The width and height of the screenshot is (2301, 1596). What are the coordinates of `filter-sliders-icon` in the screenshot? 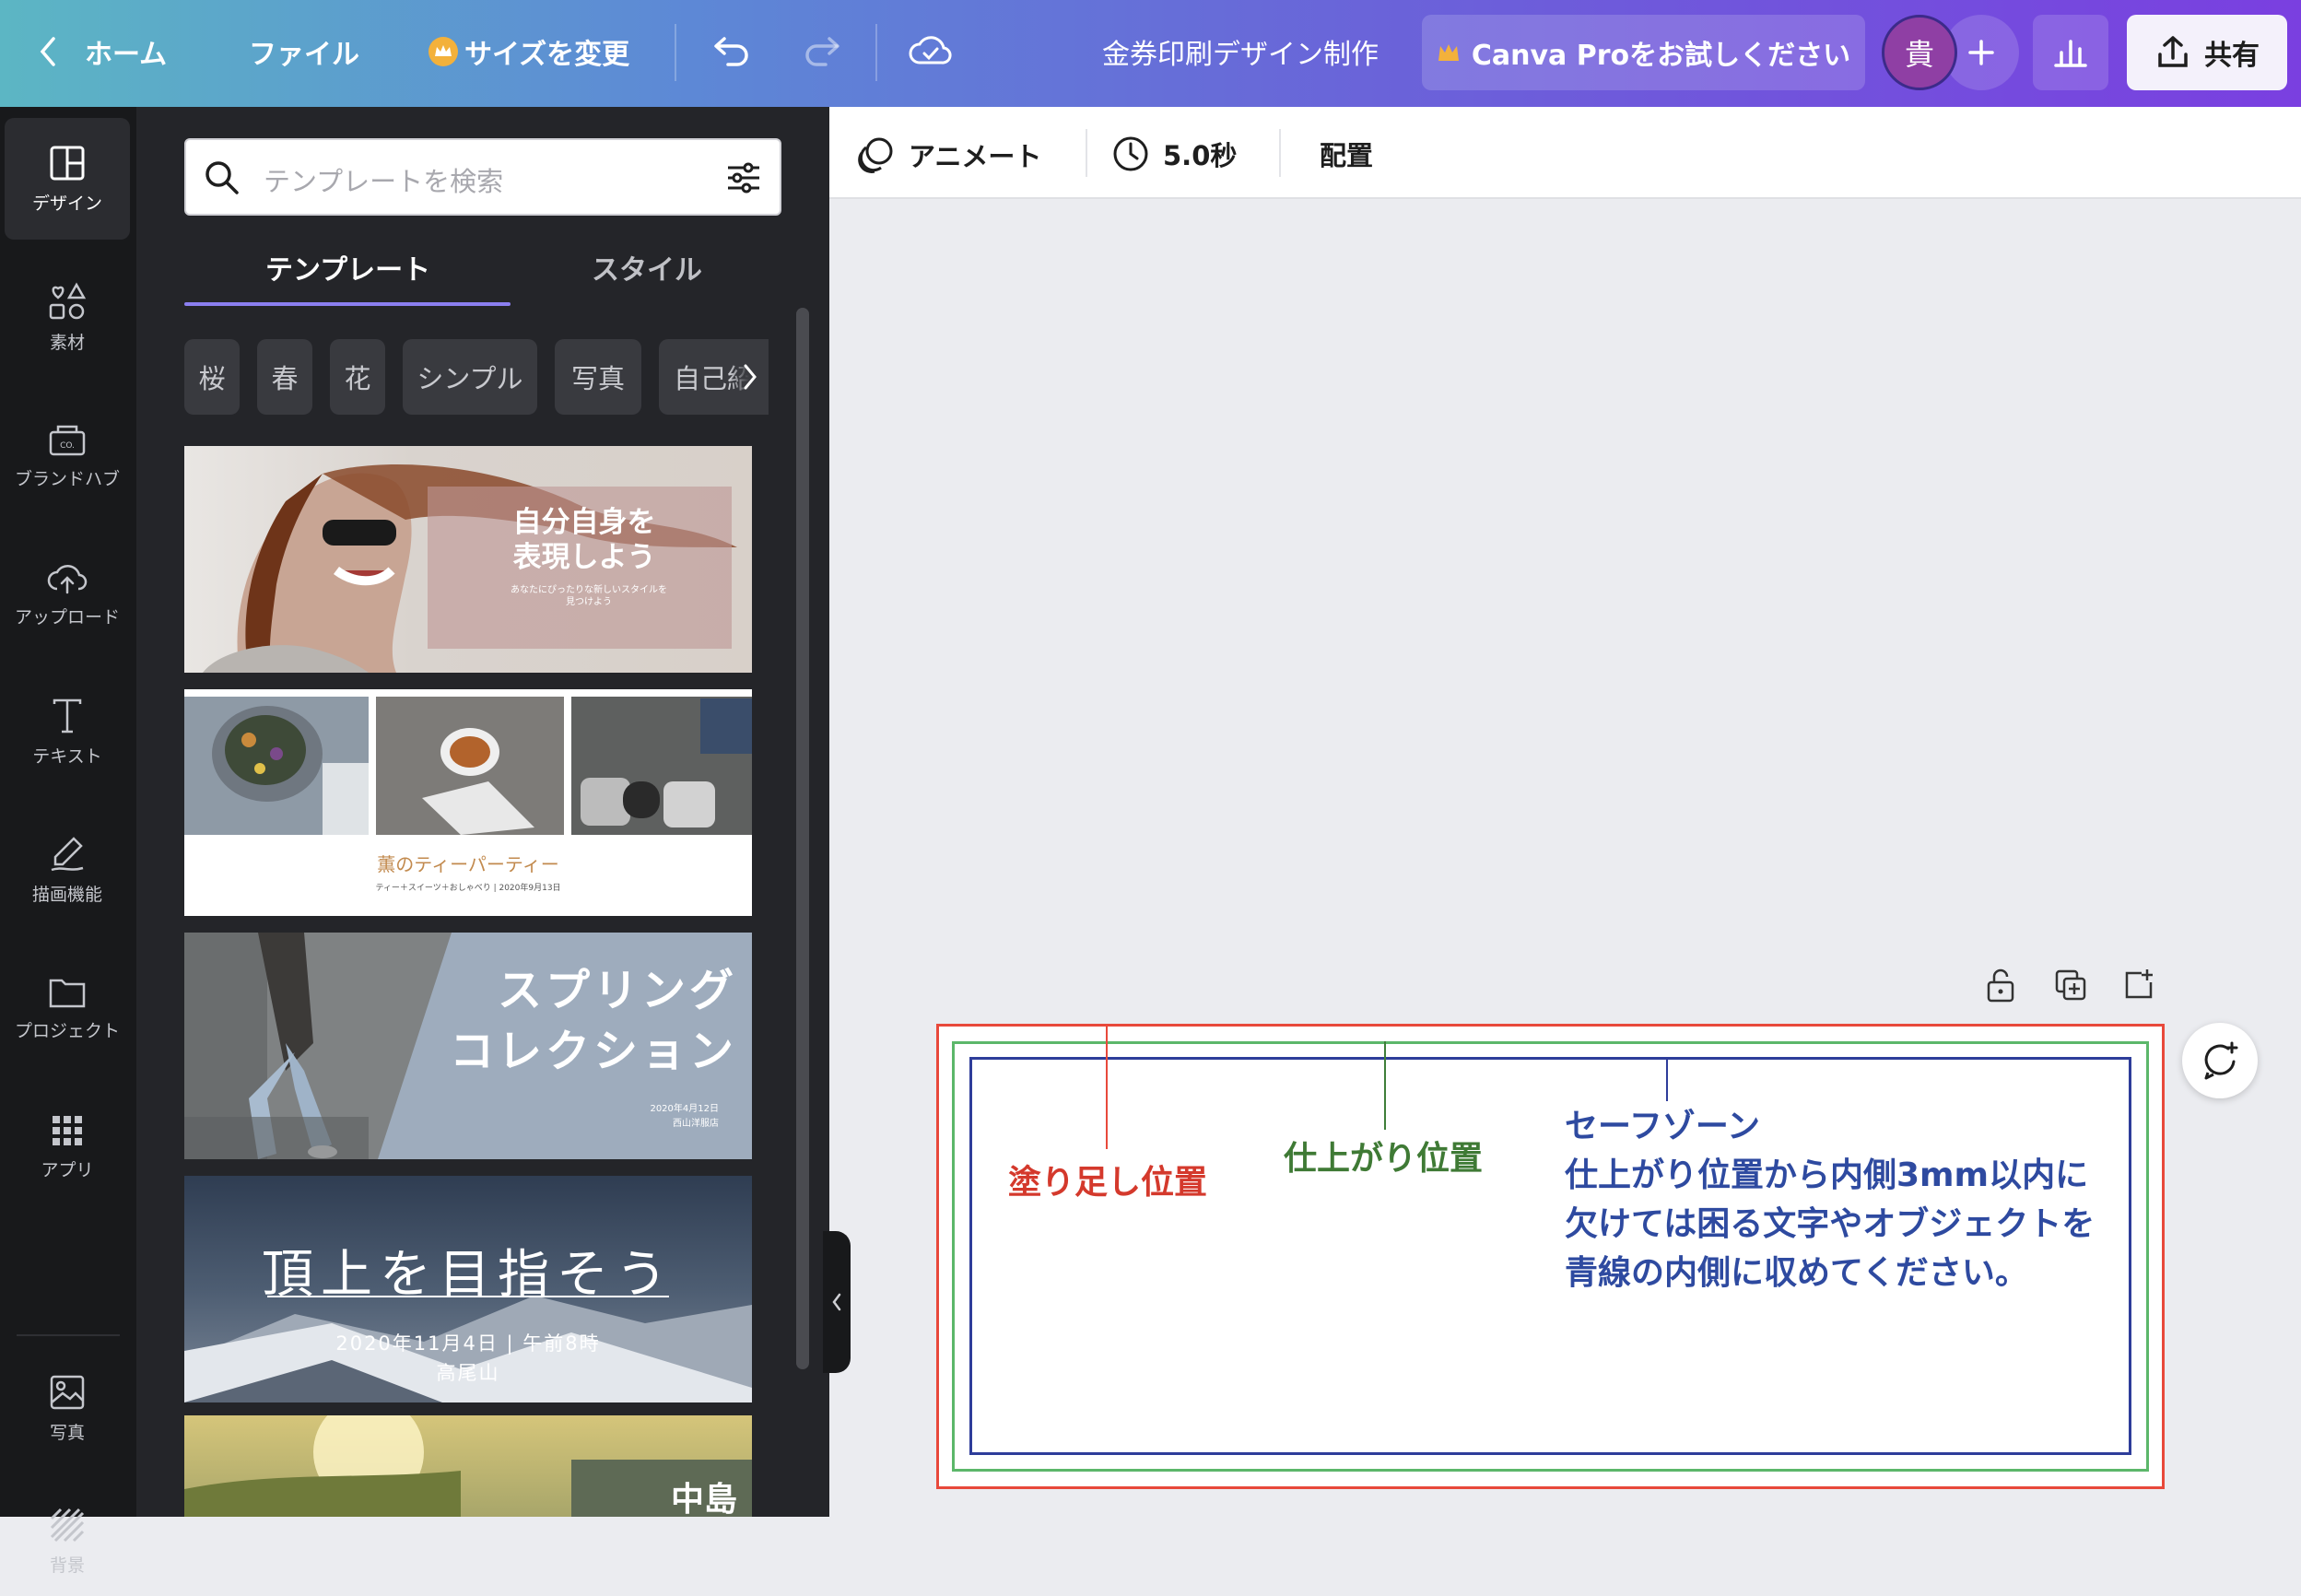 It's located at (743, 178).